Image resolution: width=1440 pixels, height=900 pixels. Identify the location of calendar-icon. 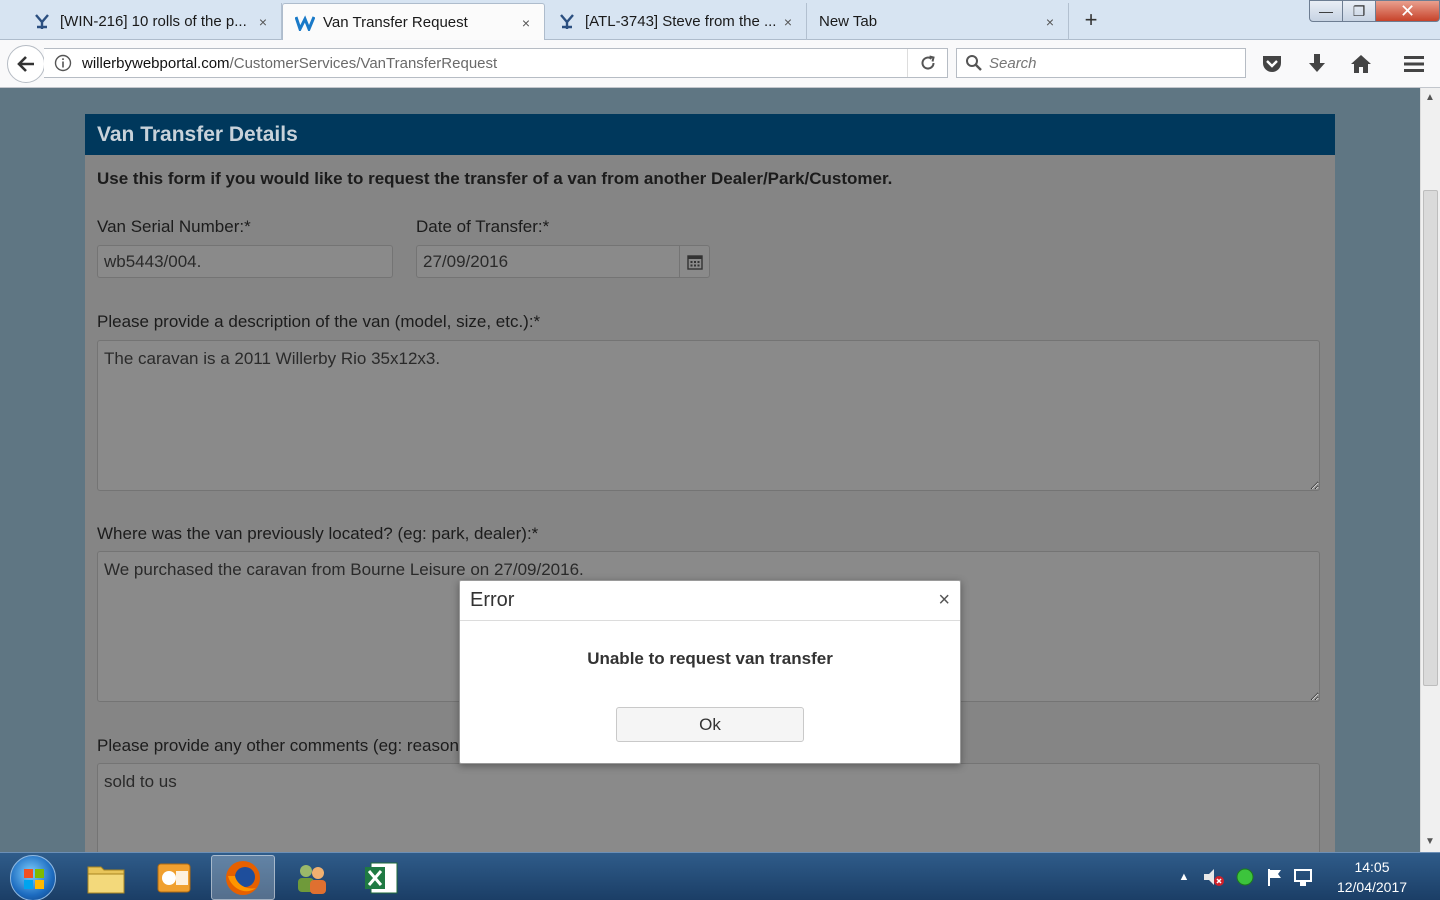
(694, 262).